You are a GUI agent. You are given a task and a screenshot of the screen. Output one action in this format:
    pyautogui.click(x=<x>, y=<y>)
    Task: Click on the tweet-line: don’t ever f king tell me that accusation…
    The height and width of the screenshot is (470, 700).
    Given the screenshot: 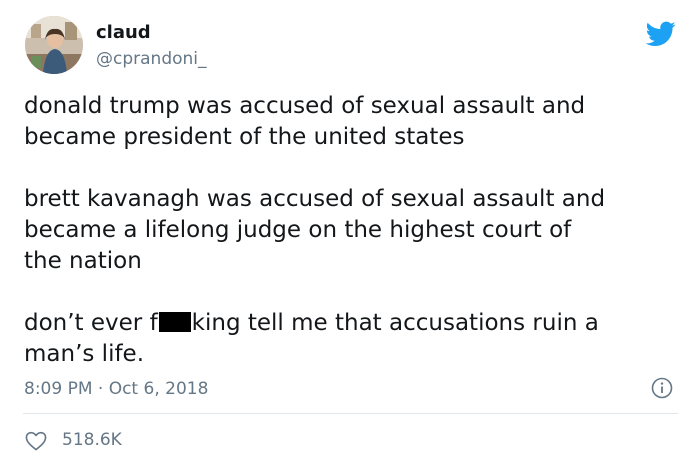 What is the action you would take?
    pyautogui.click(x=354, y=323)
    